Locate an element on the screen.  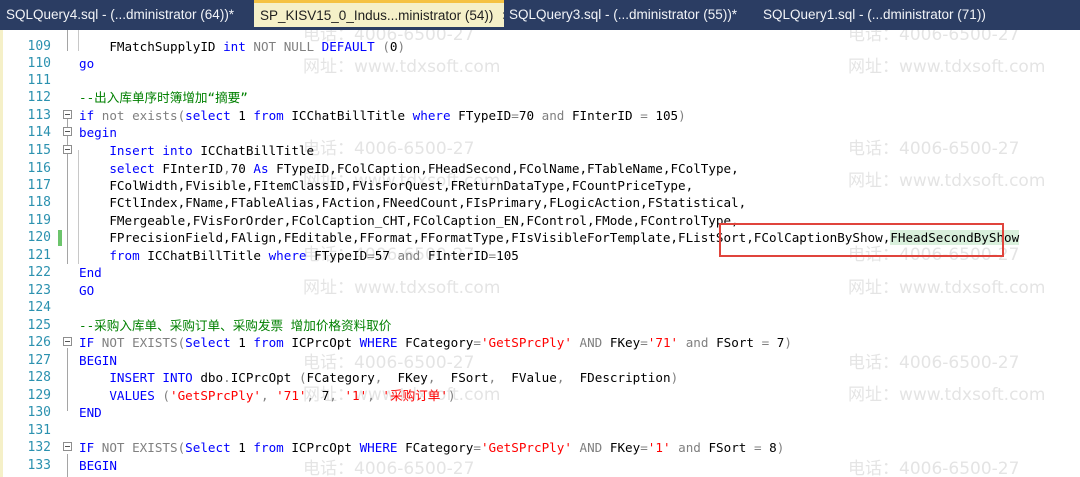
line-number: 115 is located at coordinates (39, 150).